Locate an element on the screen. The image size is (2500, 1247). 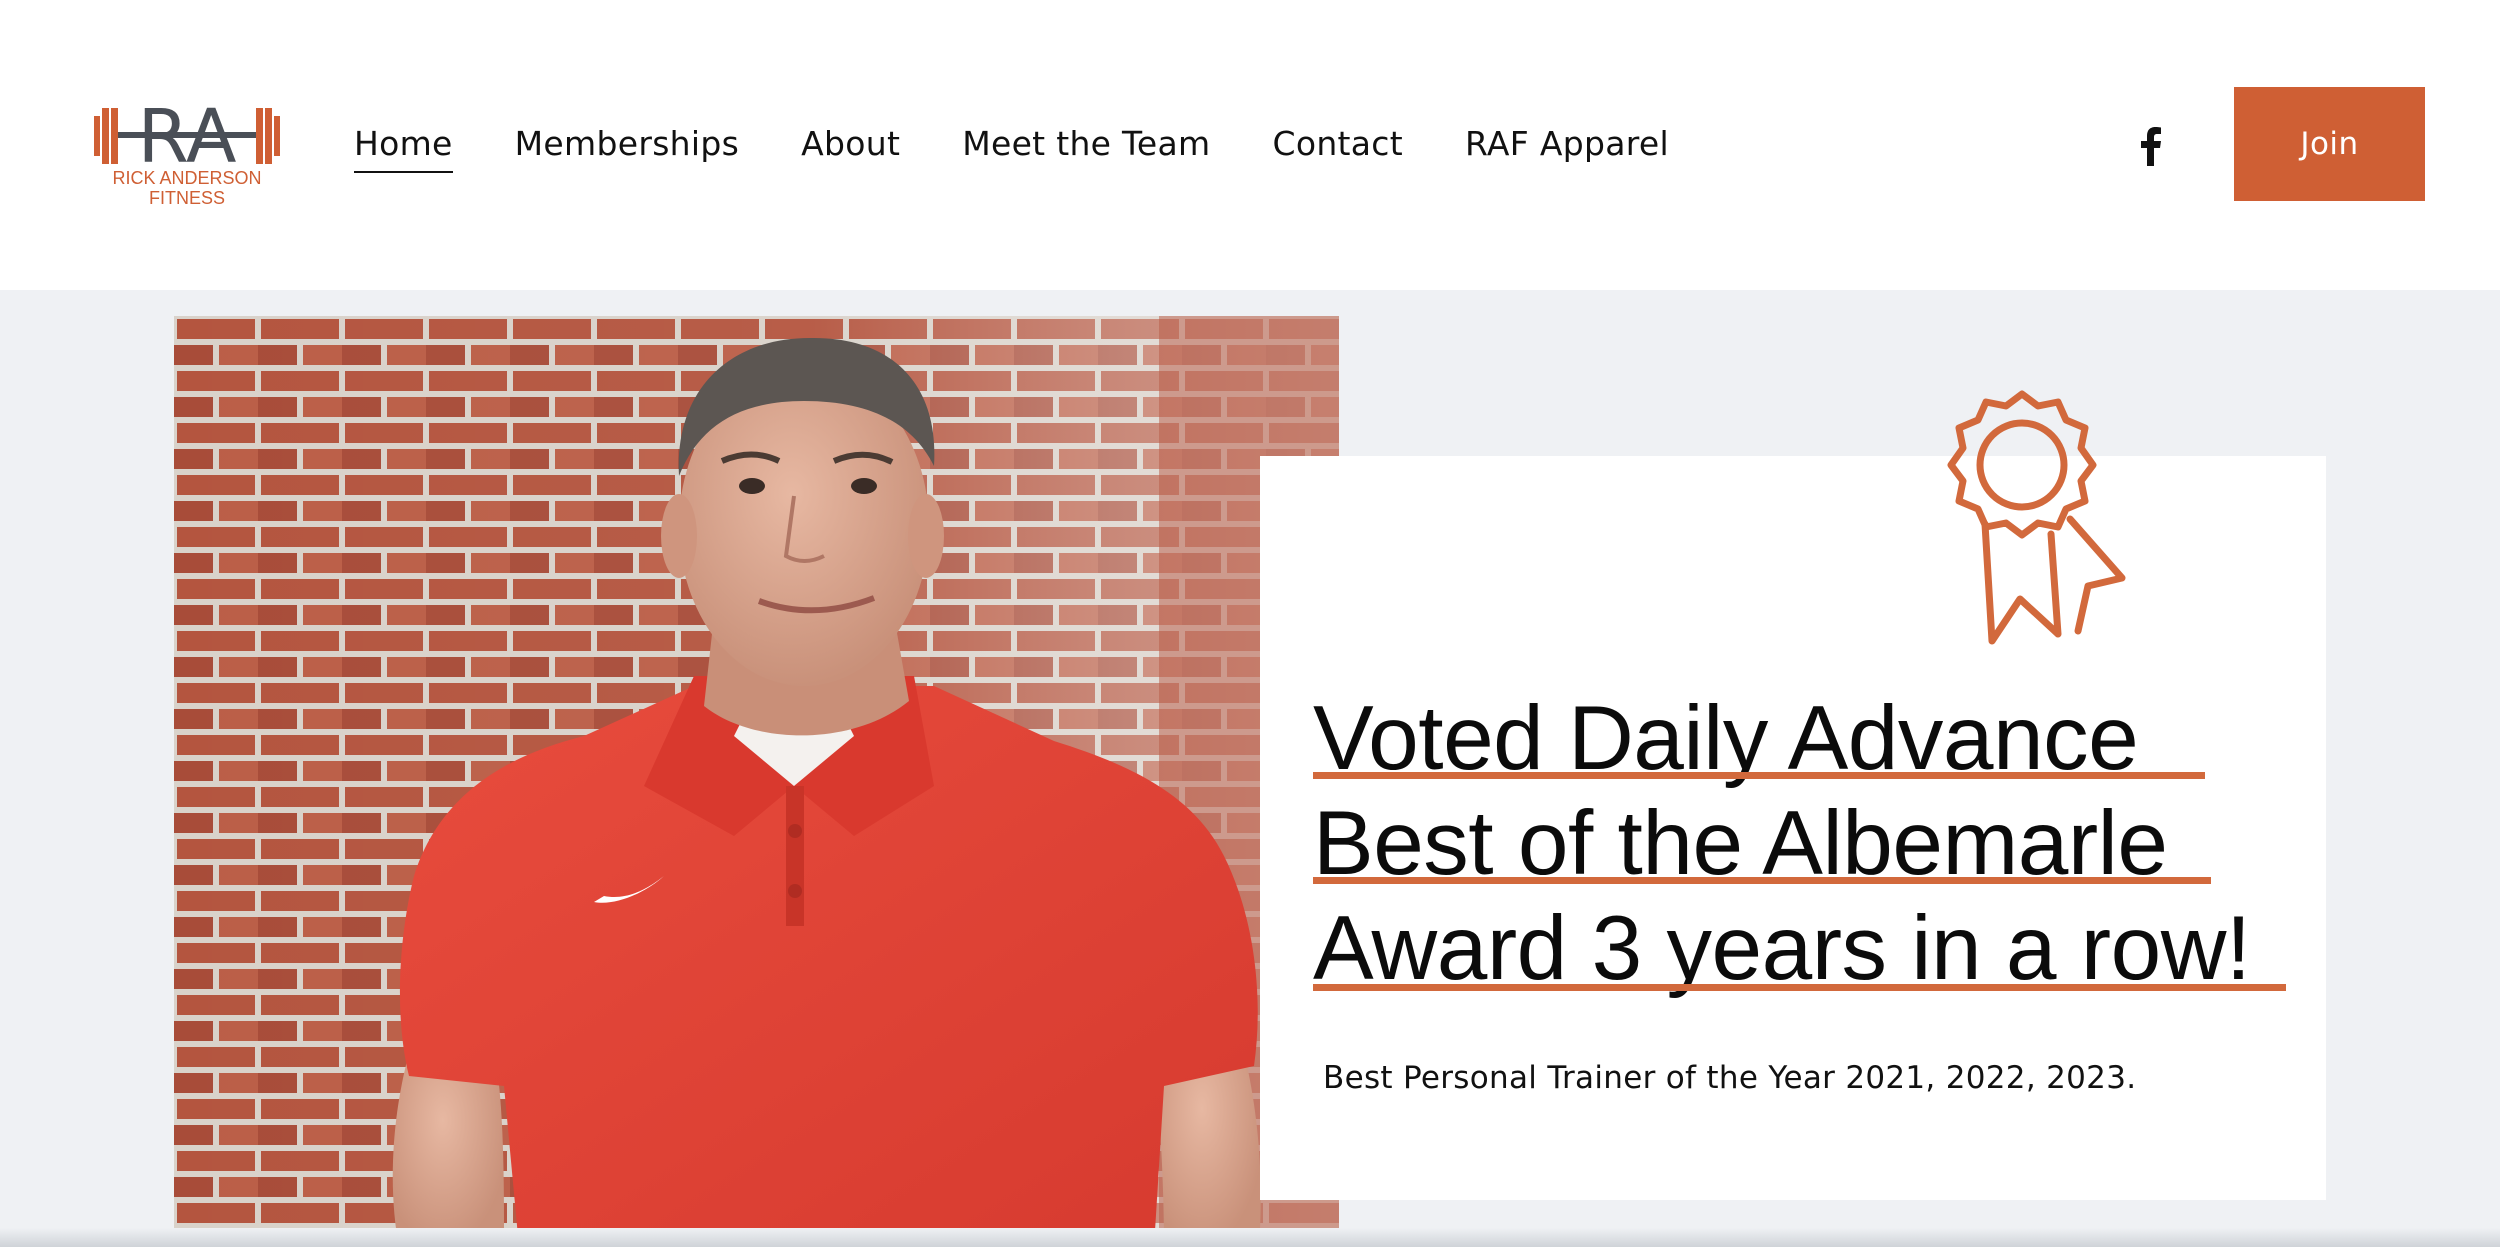
join-button: Join is located at coordinates (2329, 144).